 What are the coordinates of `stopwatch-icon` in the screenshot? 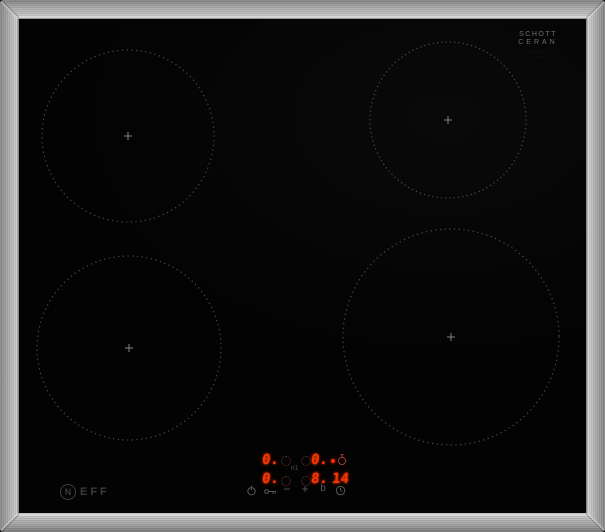 It's located at (342, 462).